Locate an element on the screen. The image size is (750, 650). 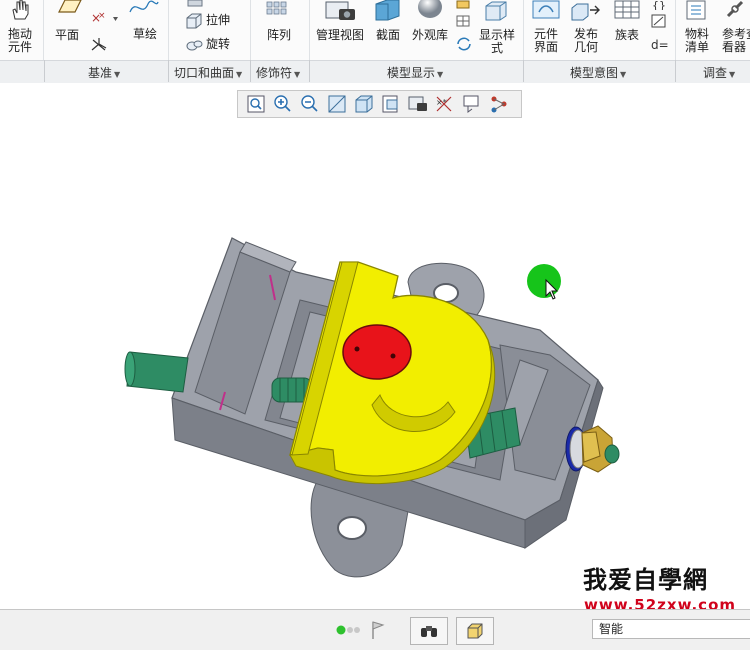
section-label: 截面 is located at coordinates (387, 35).